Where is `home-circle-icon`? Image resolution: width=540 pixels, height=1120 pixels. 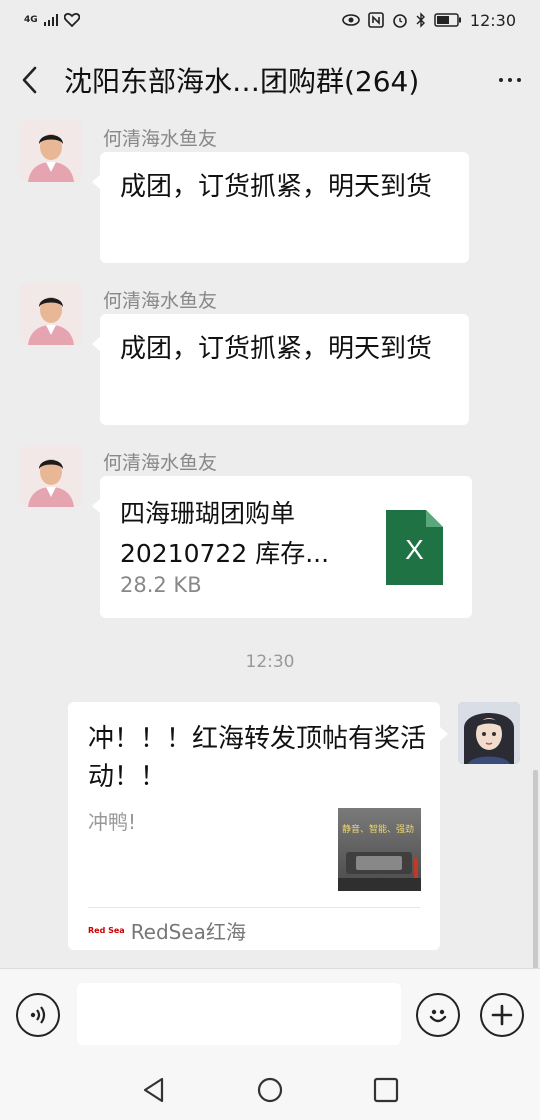
home-circle-icon is located at coordinates (270, 1090).